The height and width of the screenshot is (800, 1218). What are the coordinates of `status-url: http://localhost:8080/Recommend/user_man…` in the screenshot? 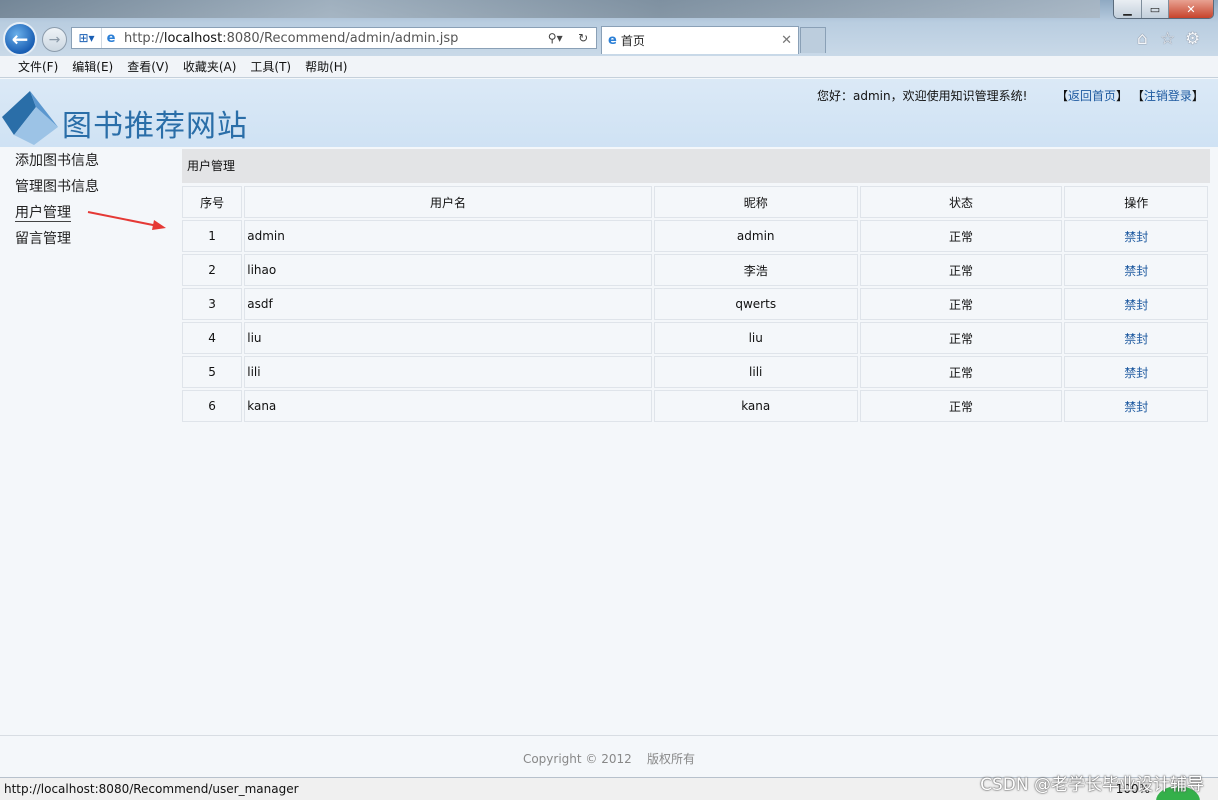 It's located at (151, 789).